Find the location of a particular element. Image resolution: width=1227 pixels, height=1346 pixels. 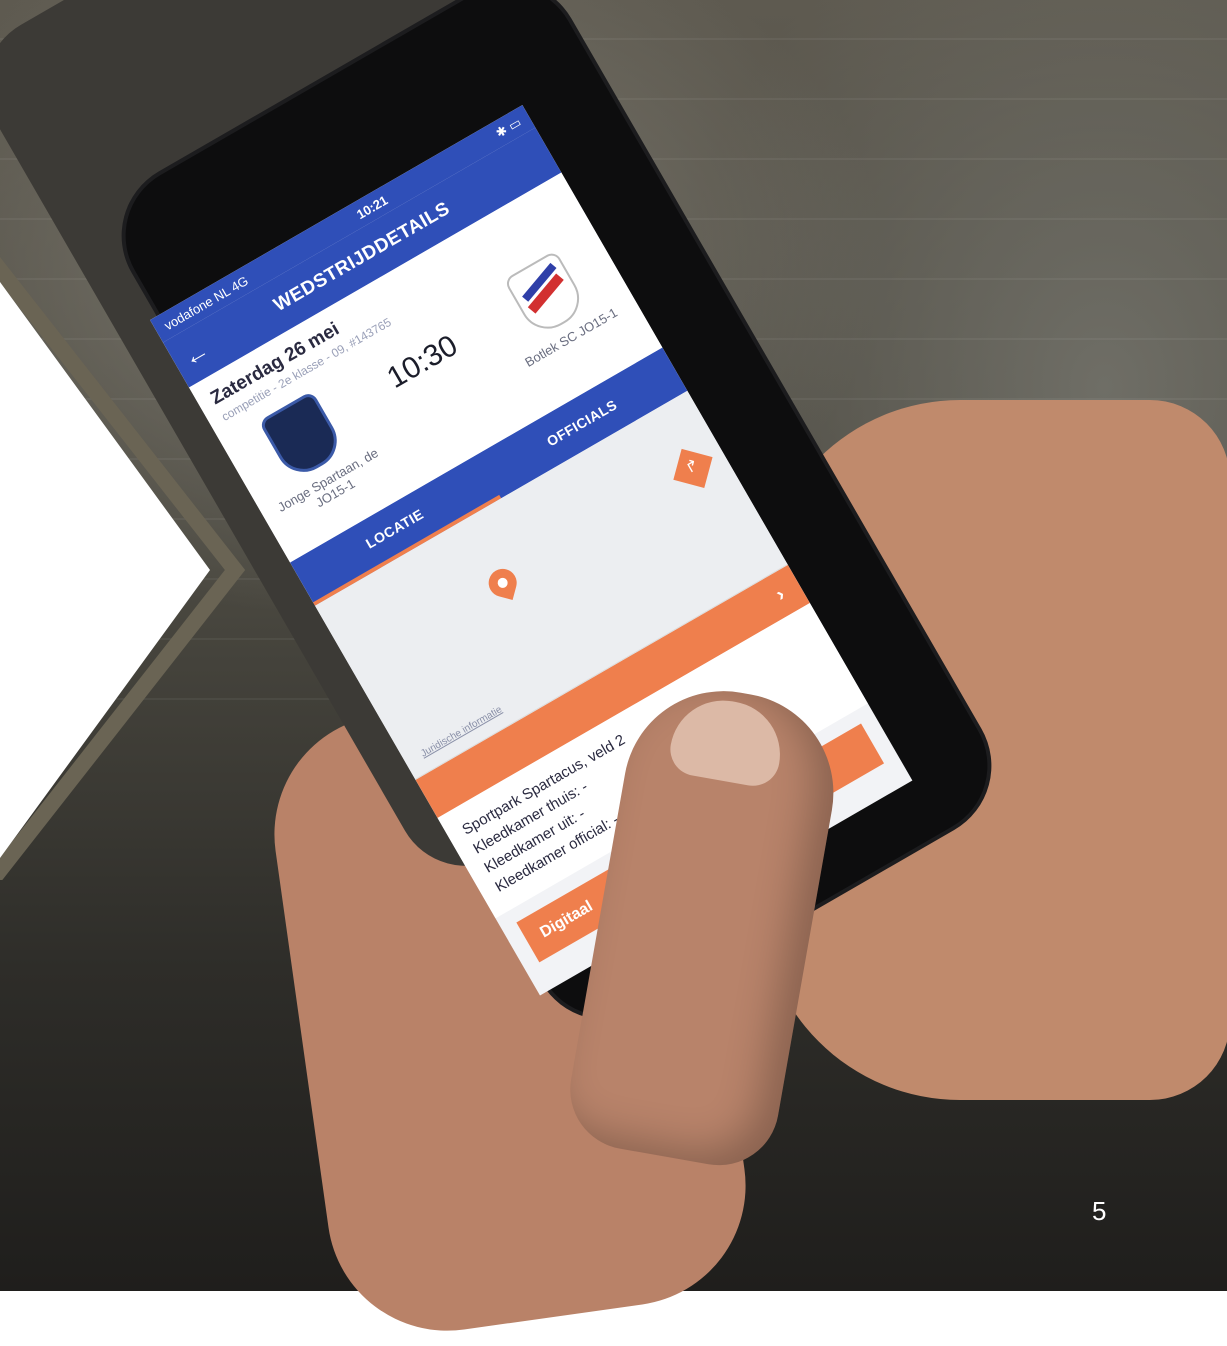

slide-page-number: 5 is located at coordinates (1099, 1211).